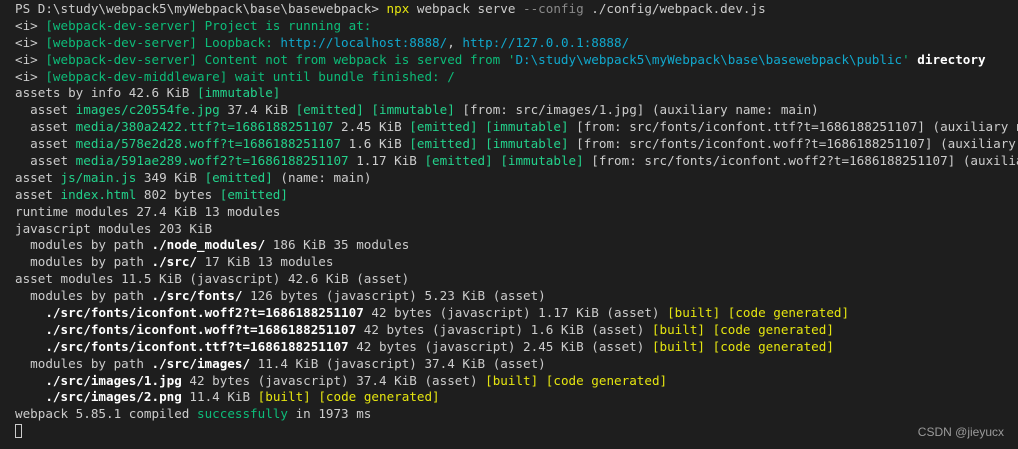  What do you see at coordinates (329, 414) in the screenshot?
I see `terminal-text-segment: in 1973 ms` at bounding box center [329, 414].